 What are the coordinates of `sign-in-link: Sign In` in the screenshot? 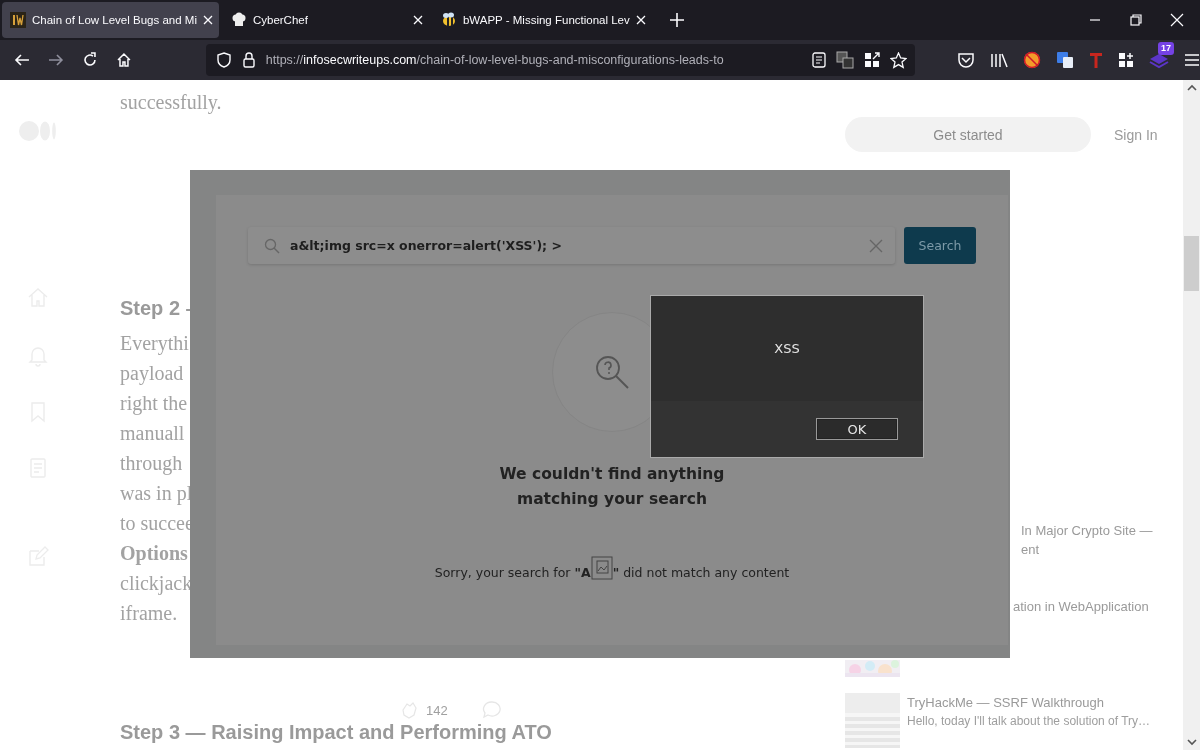 It's located at (1136, 134).